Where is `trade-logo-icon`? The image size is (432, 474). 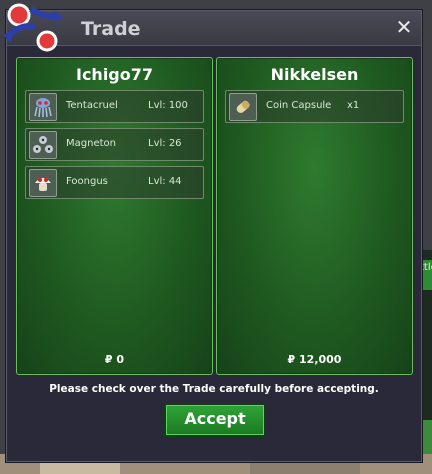
trade-logo-icon is located at coordinates (33, 27).